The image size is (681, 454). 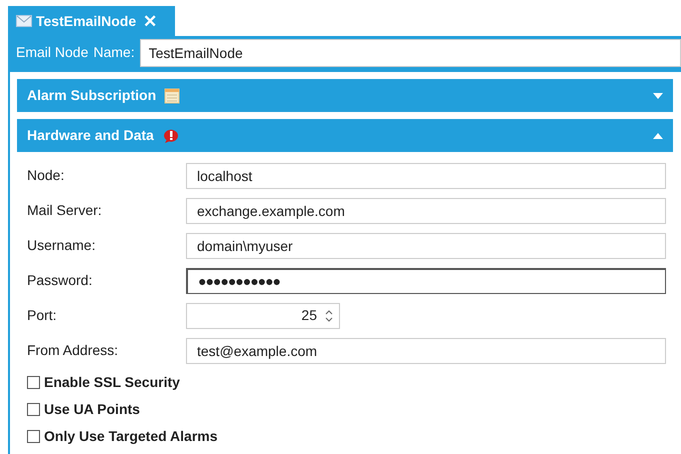 What do you see at coordinates (309, 315) in the screenshot?
I see `port-value: 25` at bounding box center [309, 315].